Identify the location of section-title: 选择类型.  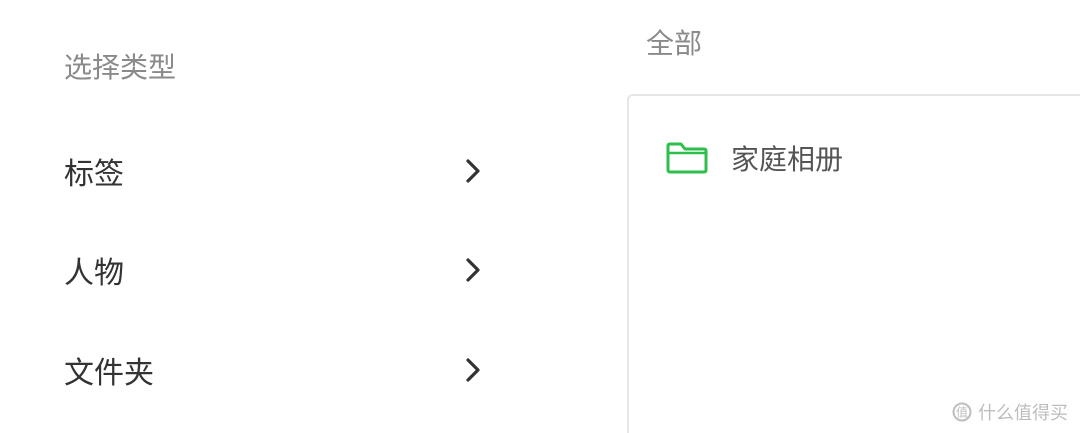
(120, 67).